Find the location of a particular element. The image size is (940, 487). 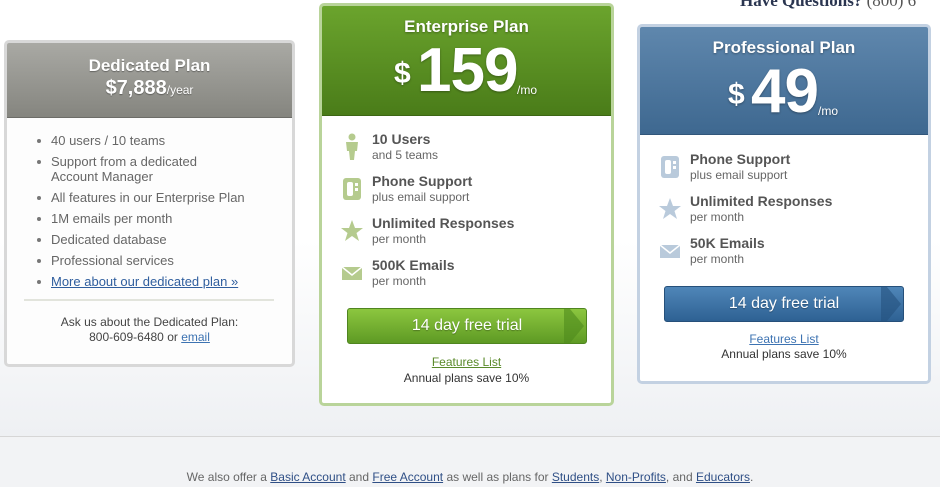

price-period: /year is located at coordinates (180, 90).